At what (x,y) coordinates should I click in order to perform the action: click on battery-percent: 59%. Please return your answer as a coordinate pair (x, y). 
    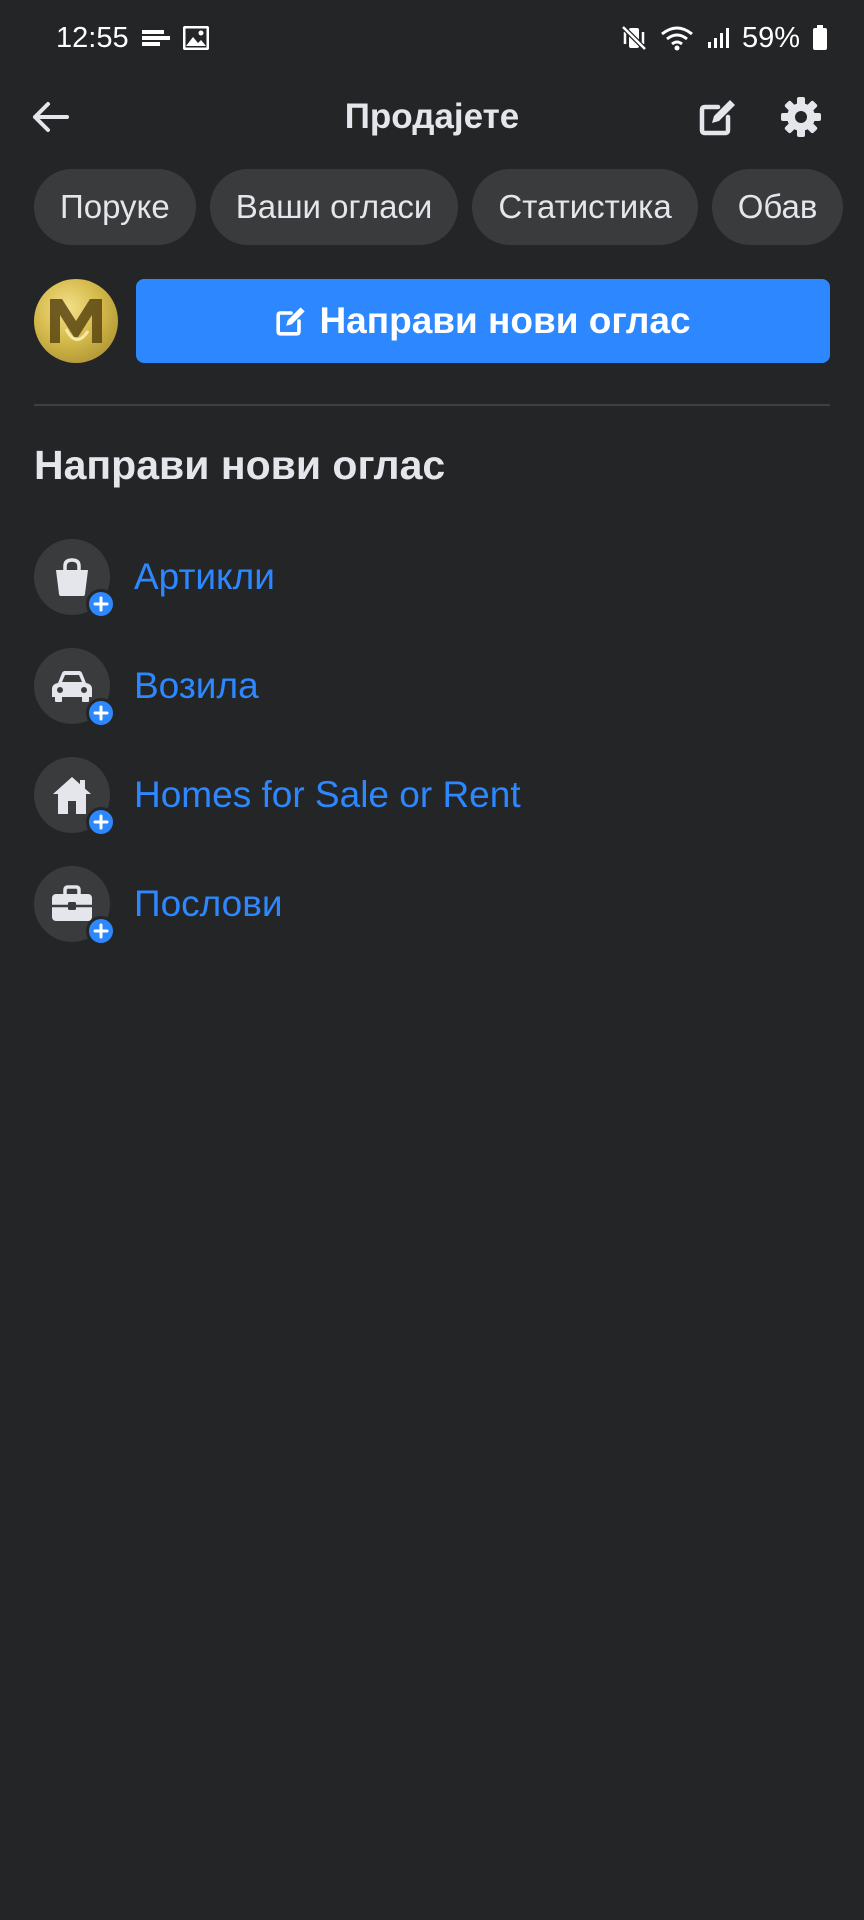
    Looking at the image, I should click on (770, 37).